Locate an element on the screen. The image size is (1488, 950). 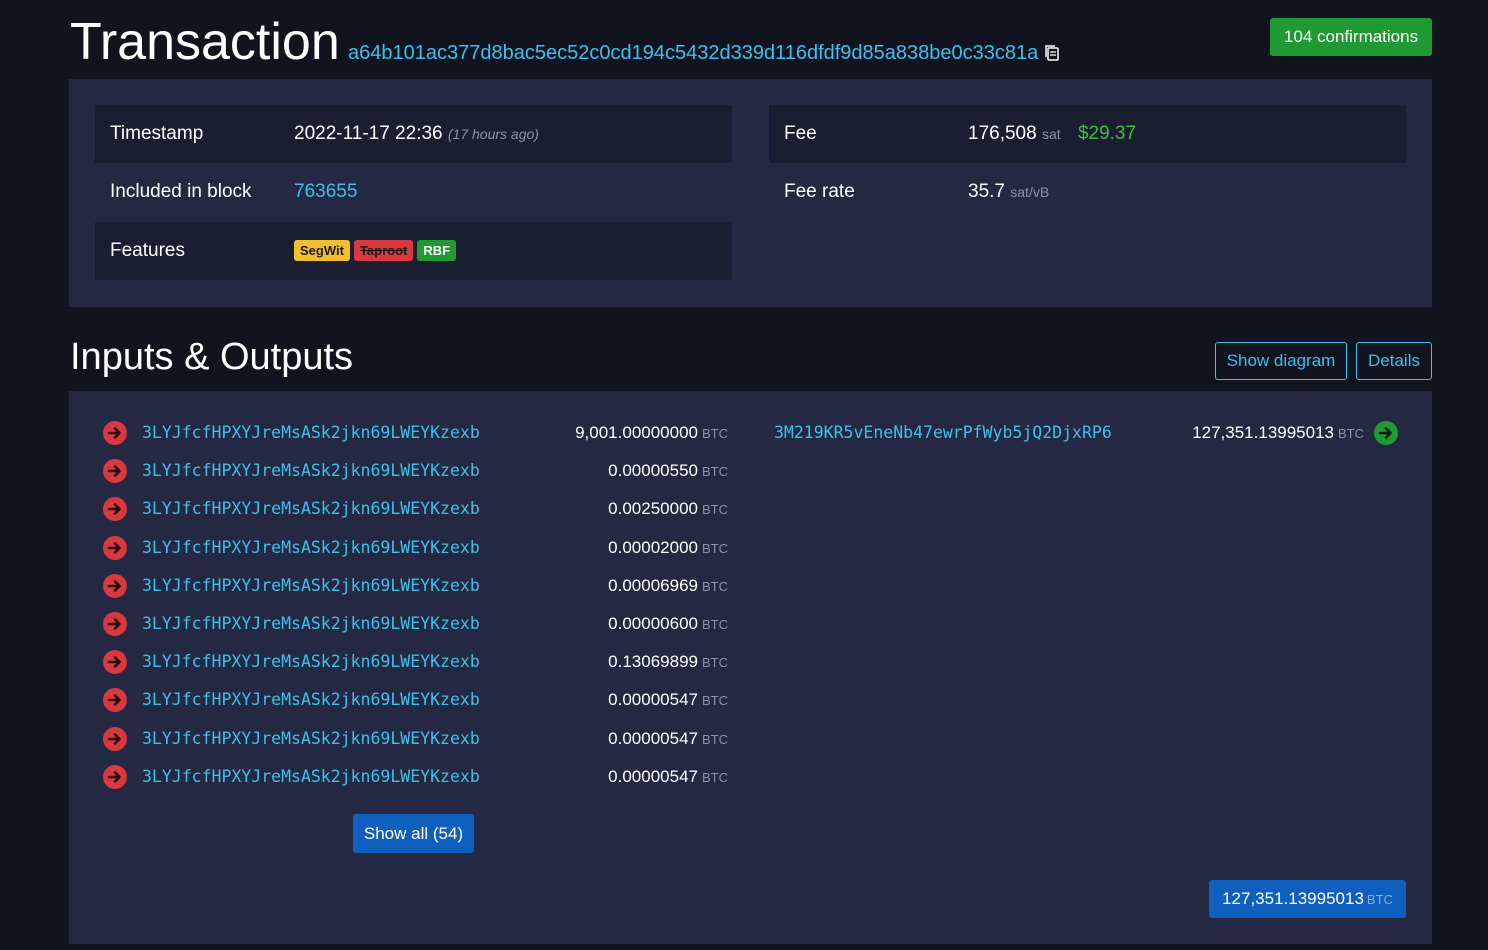
input-amount-value: 9,001.00000000 is located at coordinates (636, 432).